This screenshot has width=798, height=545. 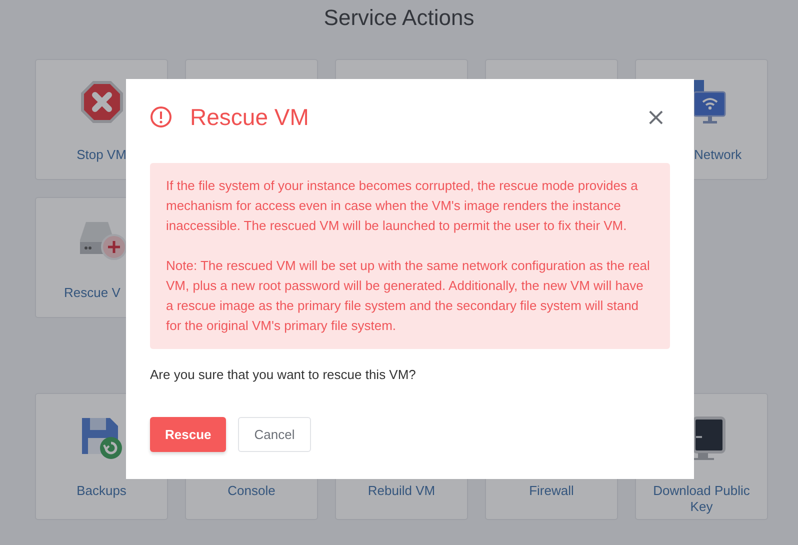 I want to click on alert-text: Note: The rescued VM will be set up with the same network configuration as the real VM, plus a new root password will be generated. Additionally, the new VM will have a rescue image as the primary file system and the secondary file system will stand for the original VM's primary file system., so click(x=408, y=296).